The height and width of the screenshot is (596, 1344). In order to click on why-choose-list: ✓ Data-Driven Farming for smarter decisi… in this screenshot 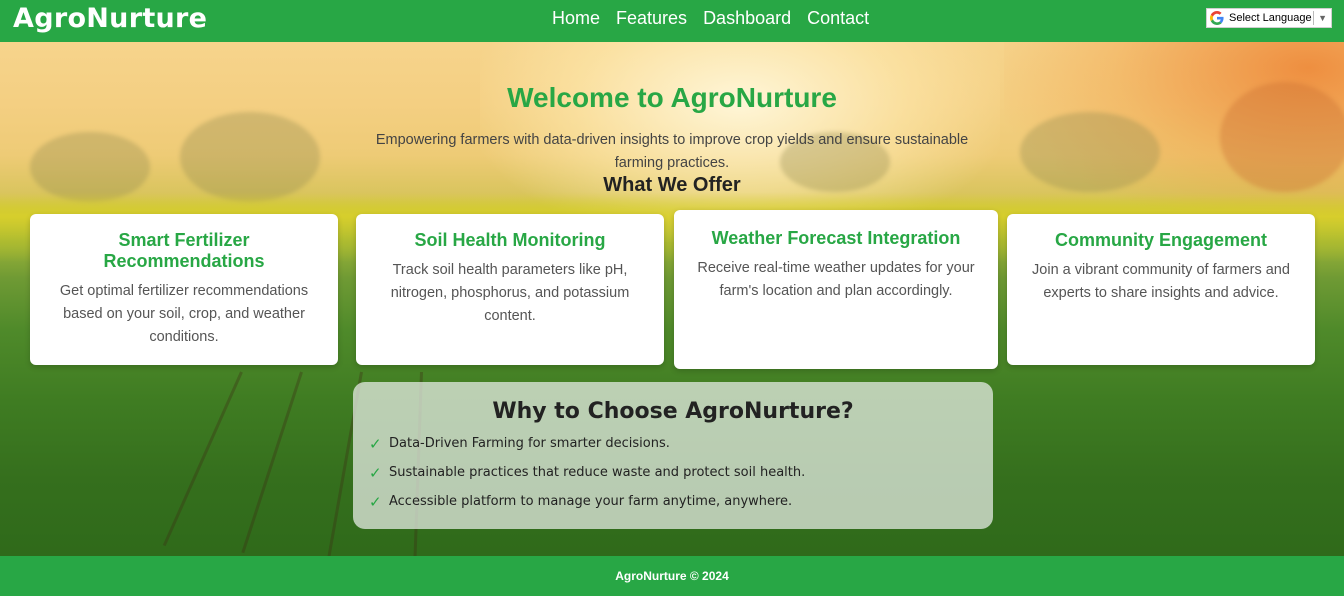, I will do `click(587, 472)`.